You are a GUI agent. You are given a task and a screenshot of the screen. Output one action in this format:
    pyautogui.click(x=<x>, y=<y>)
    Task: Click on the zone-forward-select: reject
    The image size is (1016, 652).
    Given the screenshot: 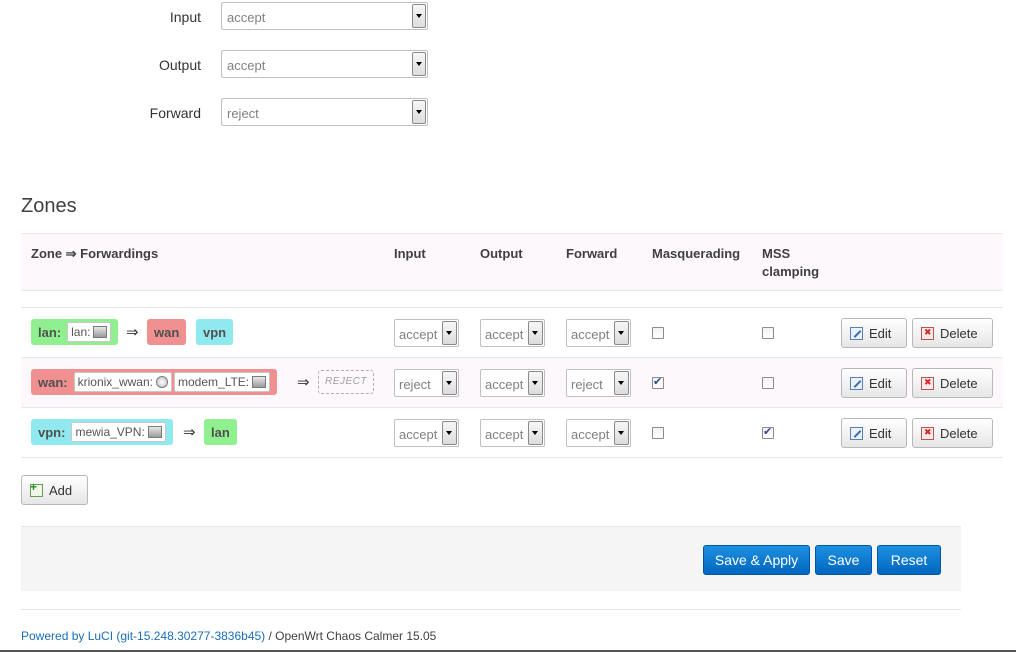 What is the action you would take?
    pyautogui.click(x=598, y=383)
    